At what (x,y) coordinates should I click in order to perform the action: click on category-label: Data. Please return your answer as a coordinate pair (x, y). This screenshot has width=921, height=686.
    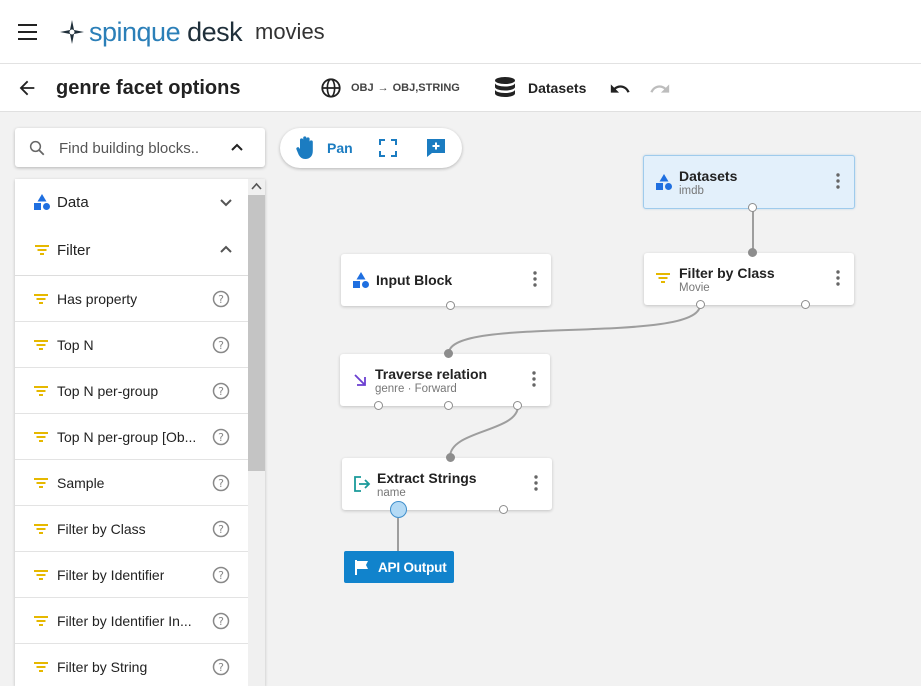
    Looking at the image, I should click on (73, 202).